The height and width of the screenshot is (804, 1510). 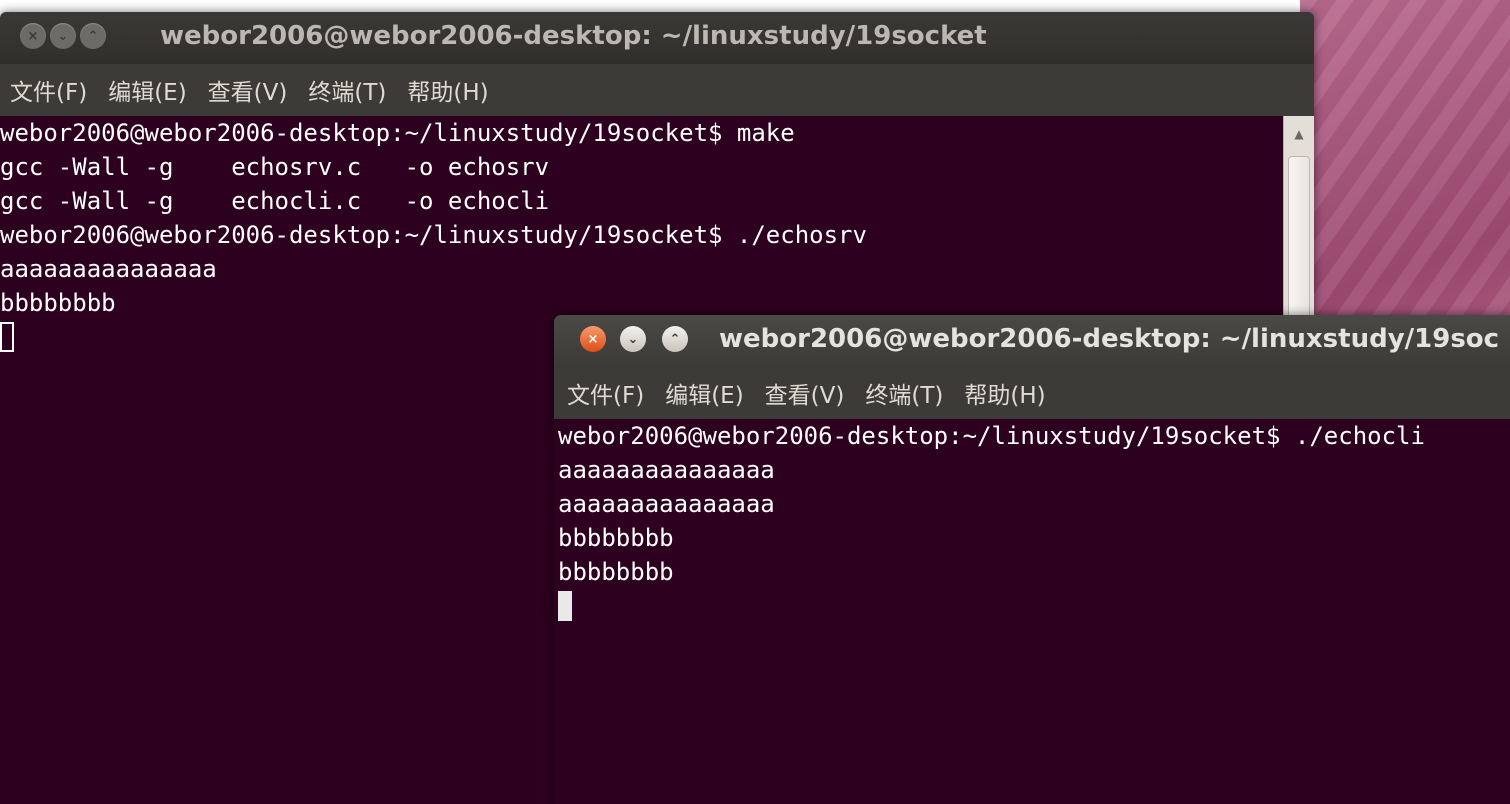 I want to click on terminal-line: gcc -Wall -g echosrv.c -o echosrv, so click(x=275, y=167).